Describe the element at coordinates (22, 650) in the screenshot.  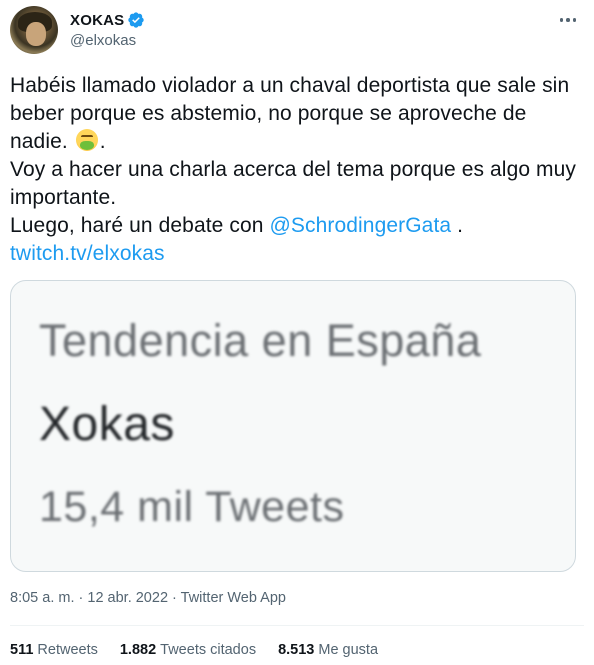
I see `retweets-count: 511` at that location.